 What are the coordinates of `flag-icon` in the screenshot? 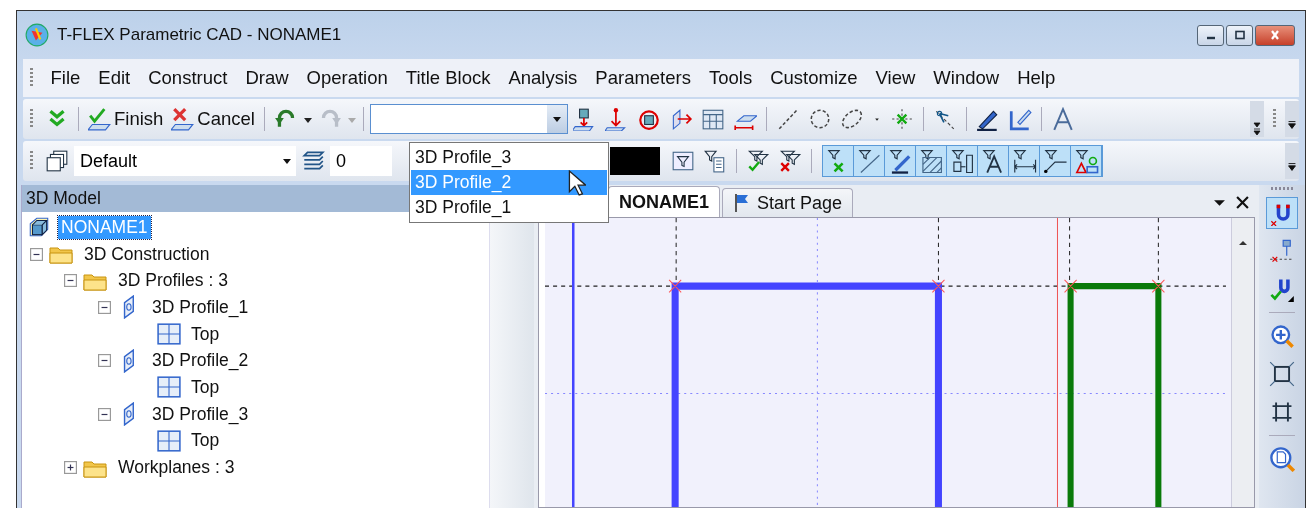 It's located at (742, 203).